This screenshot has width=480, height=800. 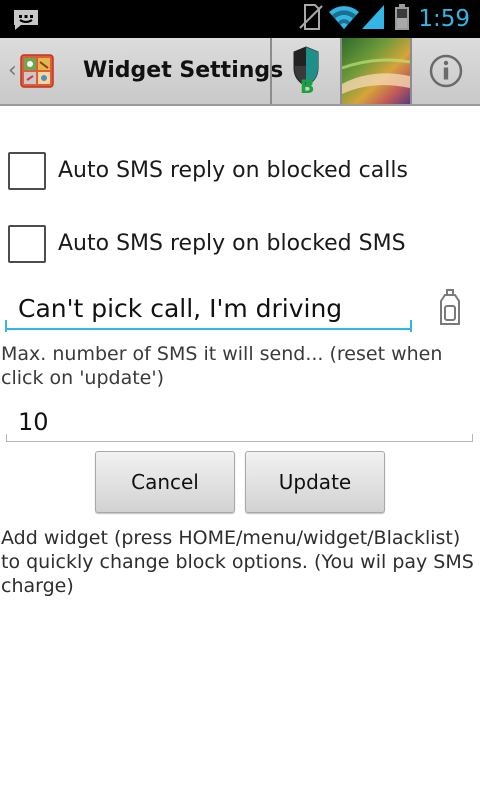 I want to click on back-caret-icon: ‹, so click(x=12, y=70).